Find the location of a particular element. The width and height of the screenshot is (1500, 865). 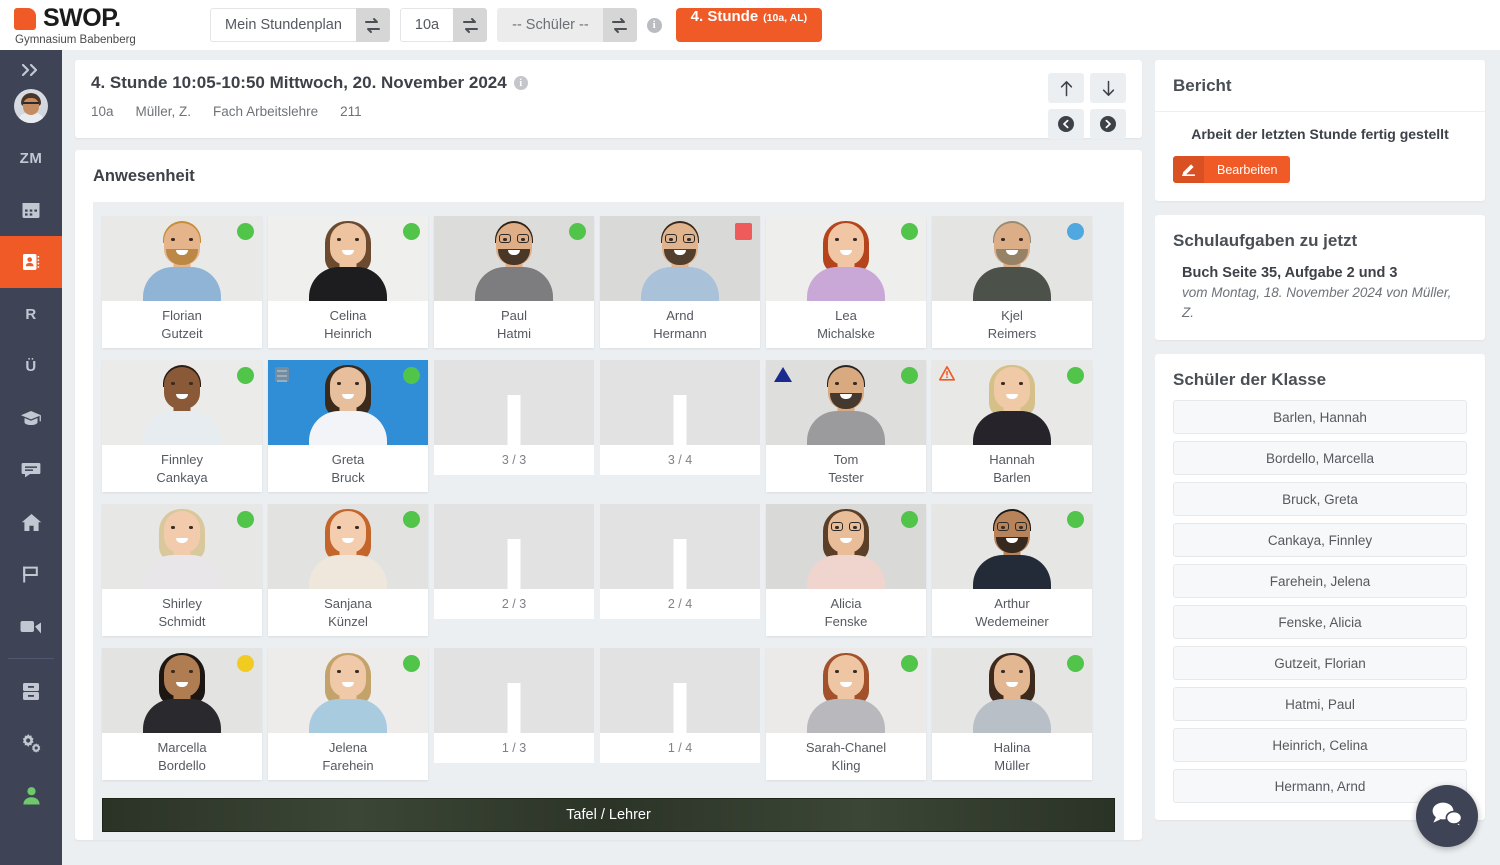

student-first-name: Celina is located at coordinates (348, 315).